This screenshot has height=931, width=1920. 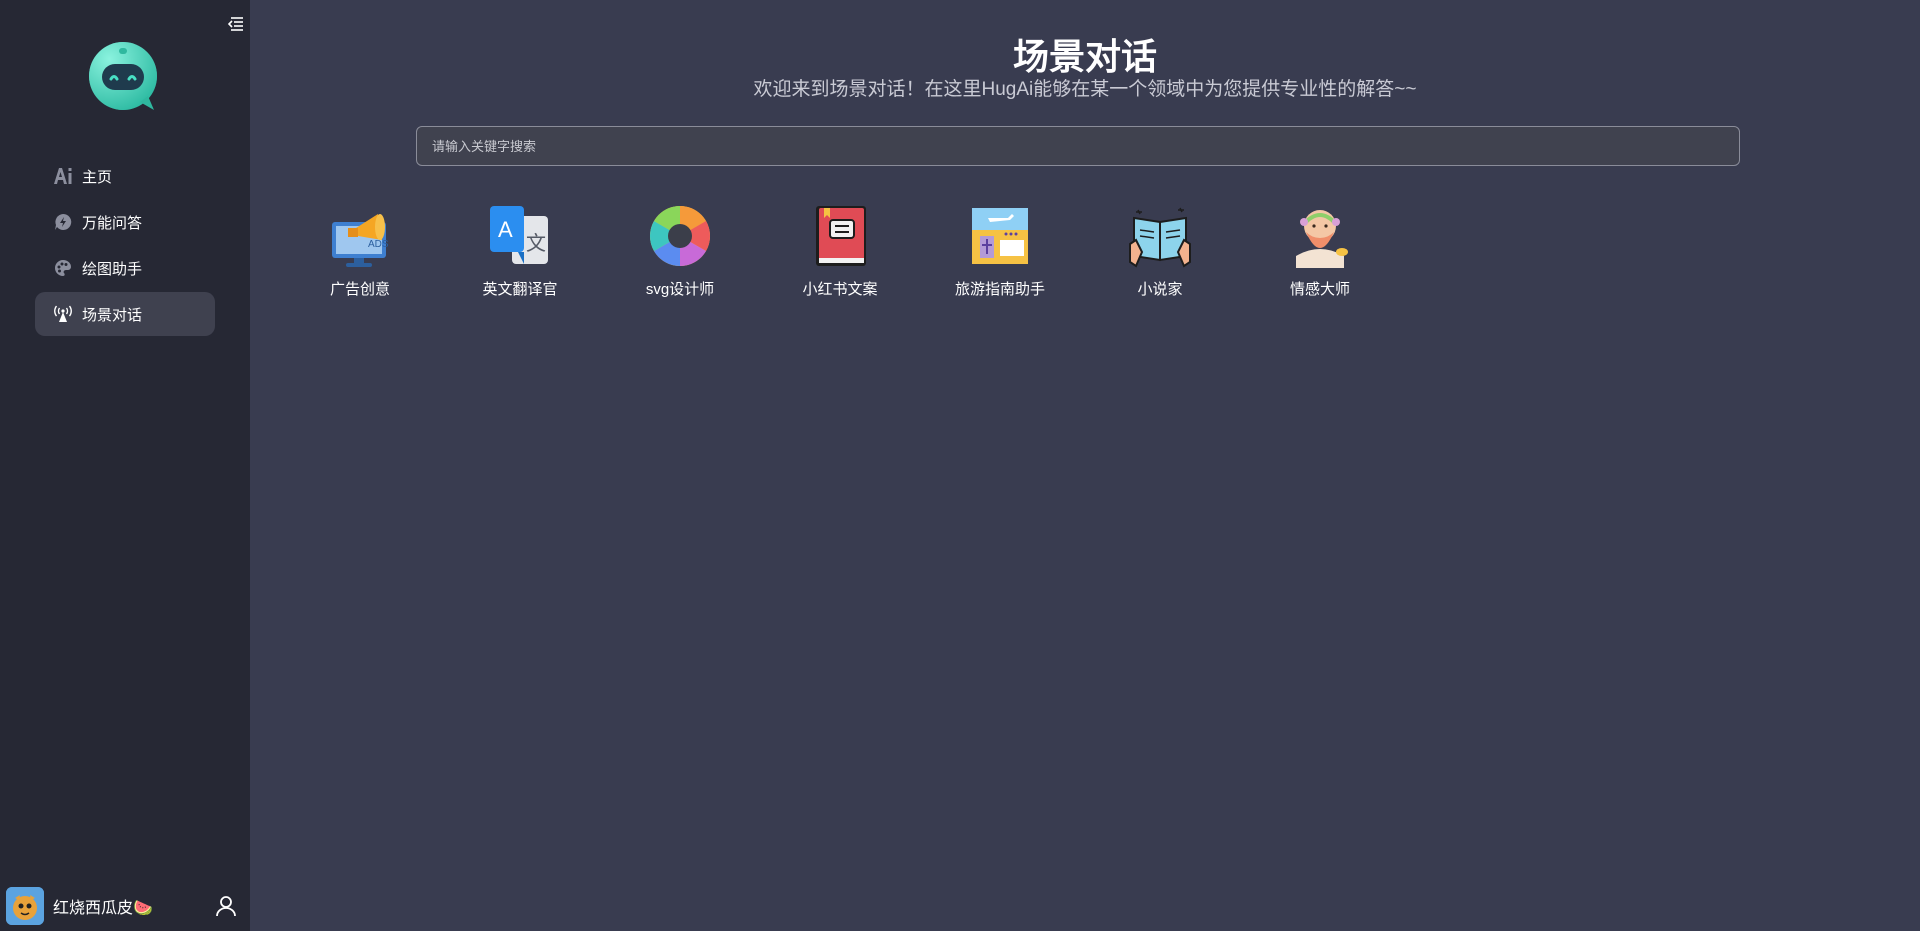 What do you see at coordinates (536, 243) in the screenshot?
I see `svg-text: 文` at bounding box center [536, 243].